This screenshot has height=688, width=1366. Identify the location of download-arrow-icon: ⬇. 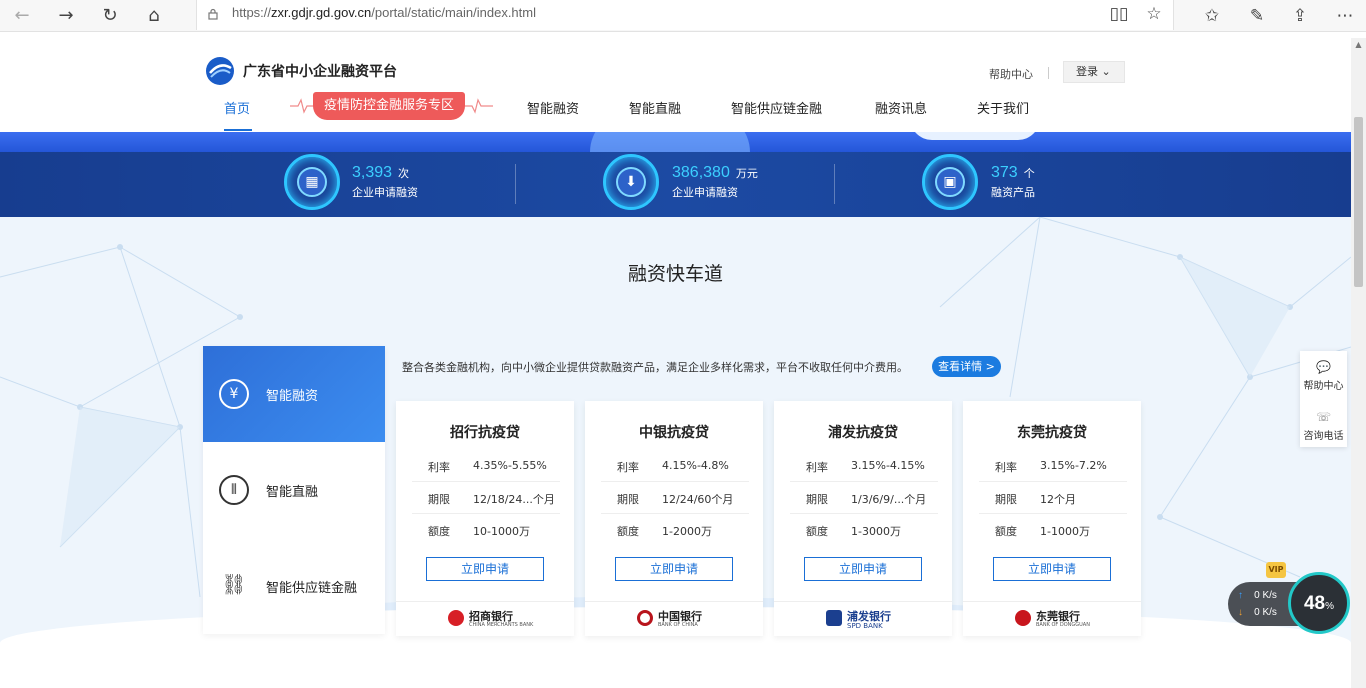
(631, 182).